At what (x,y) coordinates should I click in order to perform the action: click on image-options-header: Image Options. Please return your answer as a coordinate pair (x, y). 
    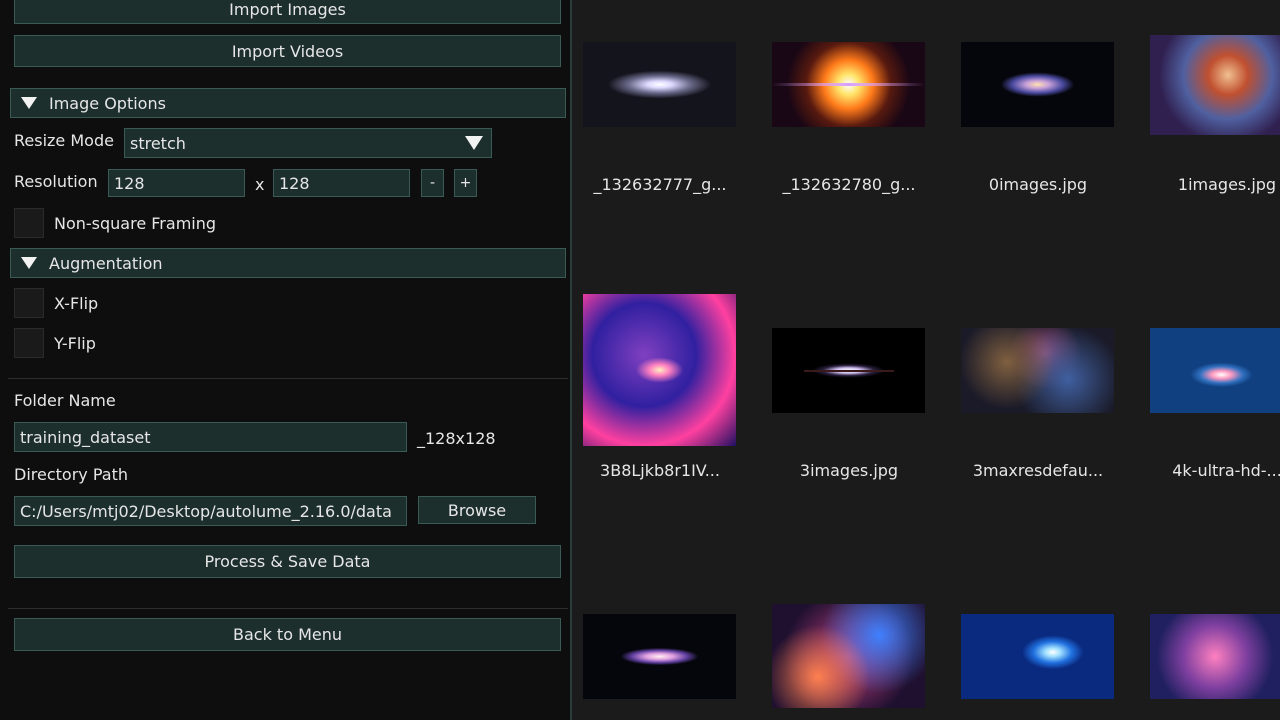
    Looking at the image, I should click on (288, 103).